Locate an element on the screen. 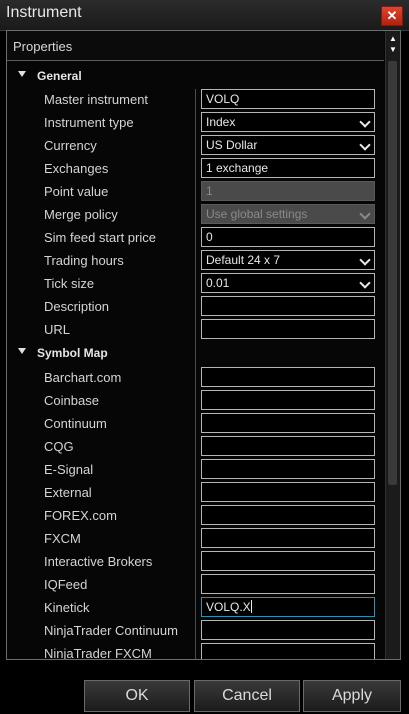 The image size is (409, 714). property-row-sim-feed-start-price: Sim feed start price 0 is located at coordinates (192, 238).